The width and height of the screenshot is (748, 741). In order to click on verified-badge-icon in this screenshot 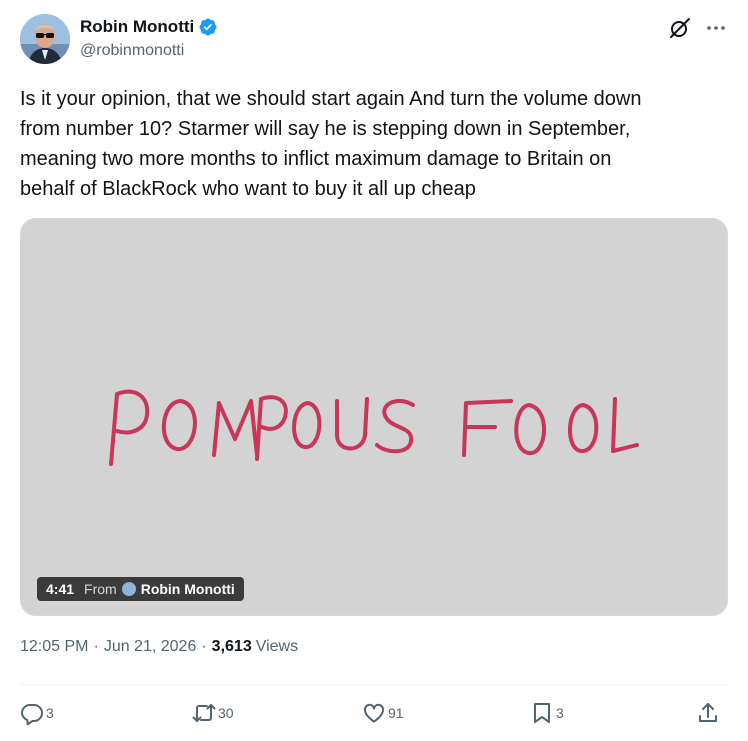, I will do `click(208, 27)`.